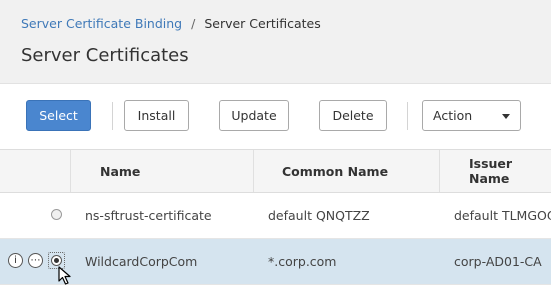  What do you see at coordinates (453, 115) in the screenshot?
I see `action-dropdown-label: Action` at bounding box center [453, 115].